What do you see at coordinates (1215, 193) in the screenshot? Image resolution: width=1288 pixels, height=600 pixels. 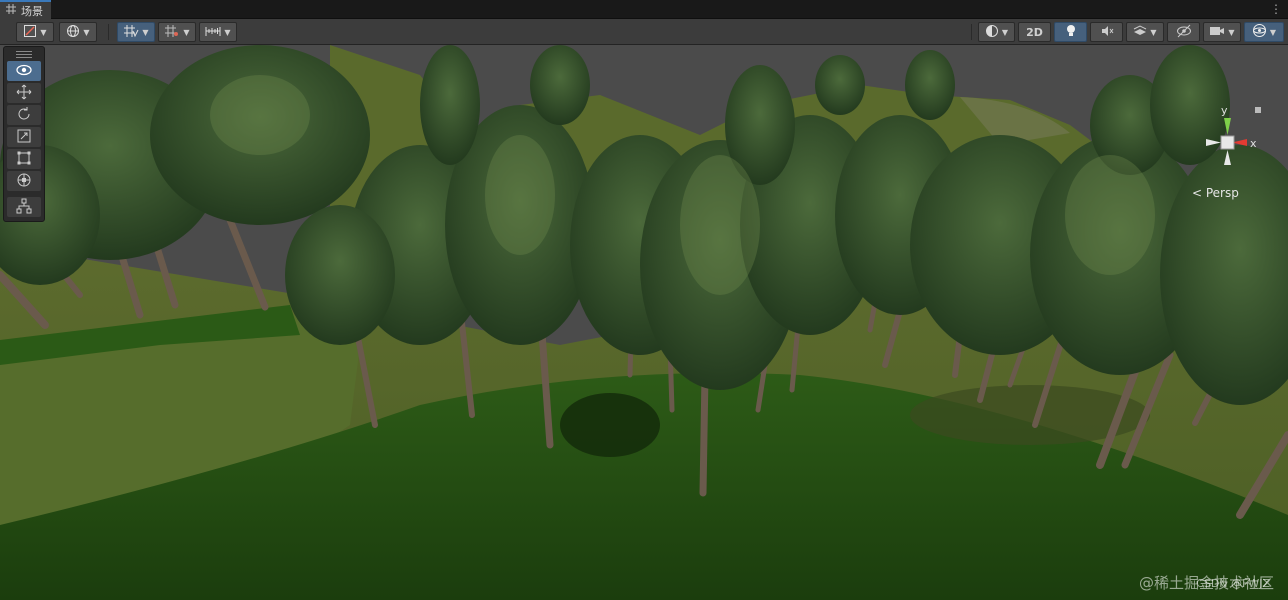 I see `projection-label: < Persp` at bounding box center [1215, 193].